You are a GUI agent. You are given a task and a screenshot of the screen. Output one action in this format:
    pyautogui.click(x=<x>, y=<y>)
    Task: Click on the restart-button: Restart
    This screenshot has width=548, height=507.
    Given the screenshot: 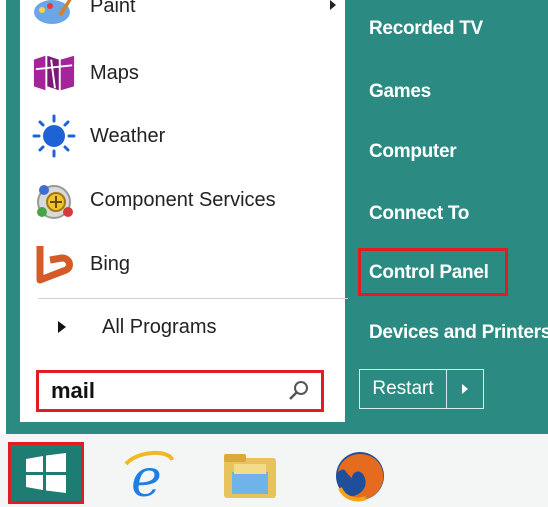 What is the action you would take?
    pyautogui.click(x=403, y=389)
    